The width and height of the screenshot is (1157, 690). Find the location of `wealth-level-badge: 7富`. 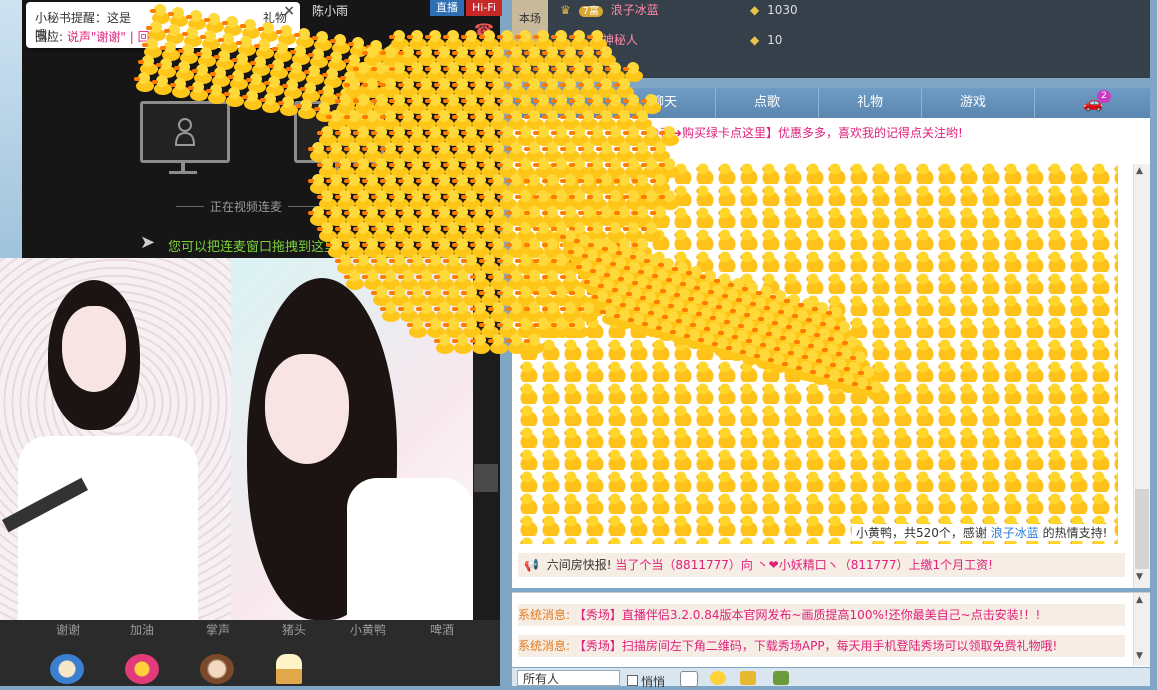

wealth-level-badge: 7富 is located at coordinates (590, 11).